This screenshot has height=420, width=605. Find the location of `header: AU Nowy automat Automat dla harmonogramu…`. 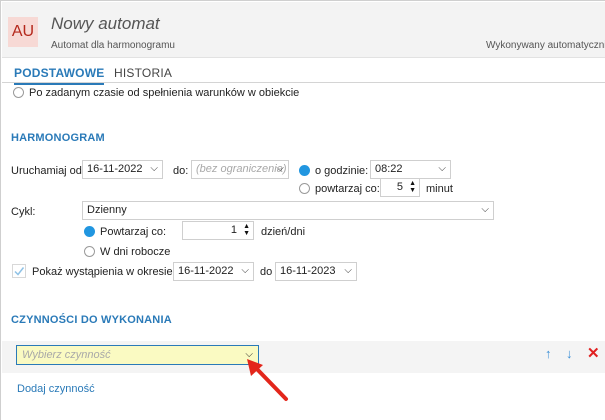

header: AU Nowy automat Automat dla harmonogramu… is located at coordinates (303, 30).